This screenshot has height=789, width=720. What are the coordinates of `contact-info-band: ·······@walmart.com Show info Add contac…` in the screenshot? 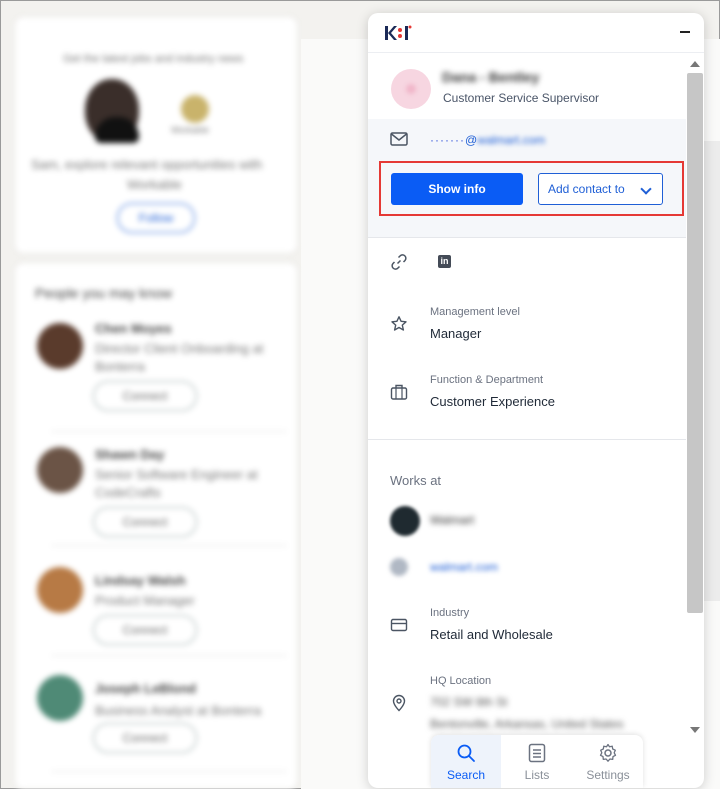 It's located at (527, 178).